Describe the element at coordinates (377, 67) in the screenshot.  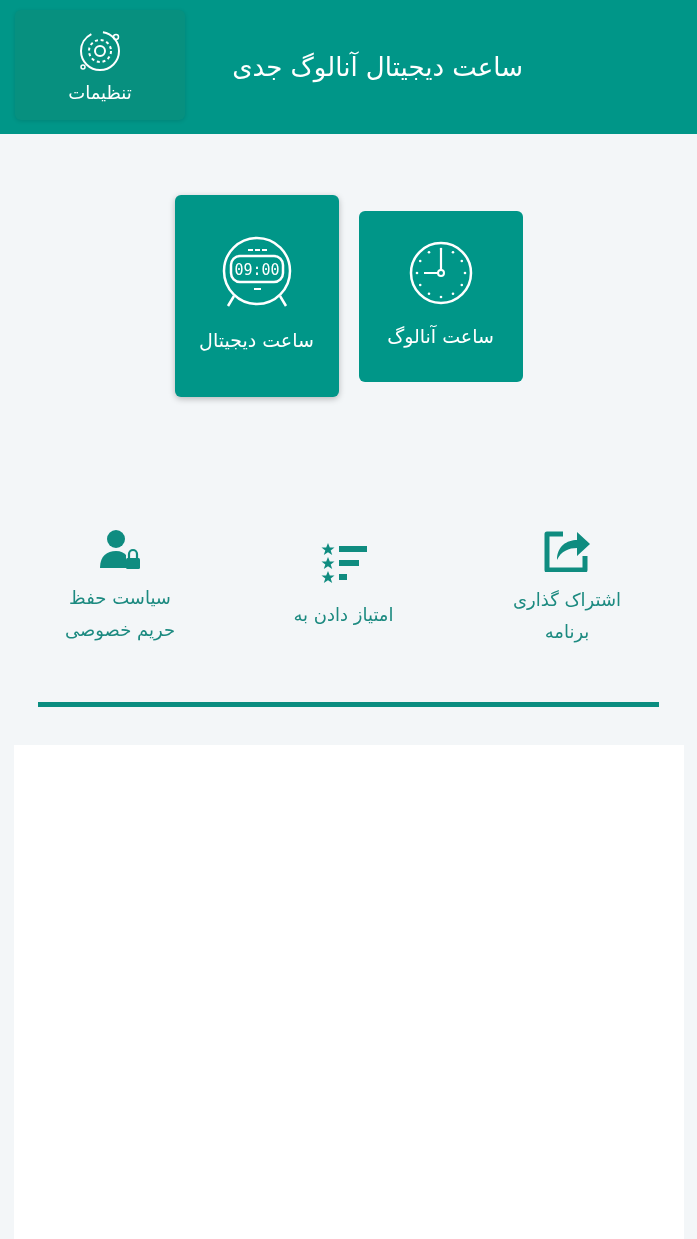
I see `app-title: ساعت دیجیتال آنالوگ جدی` at that location.